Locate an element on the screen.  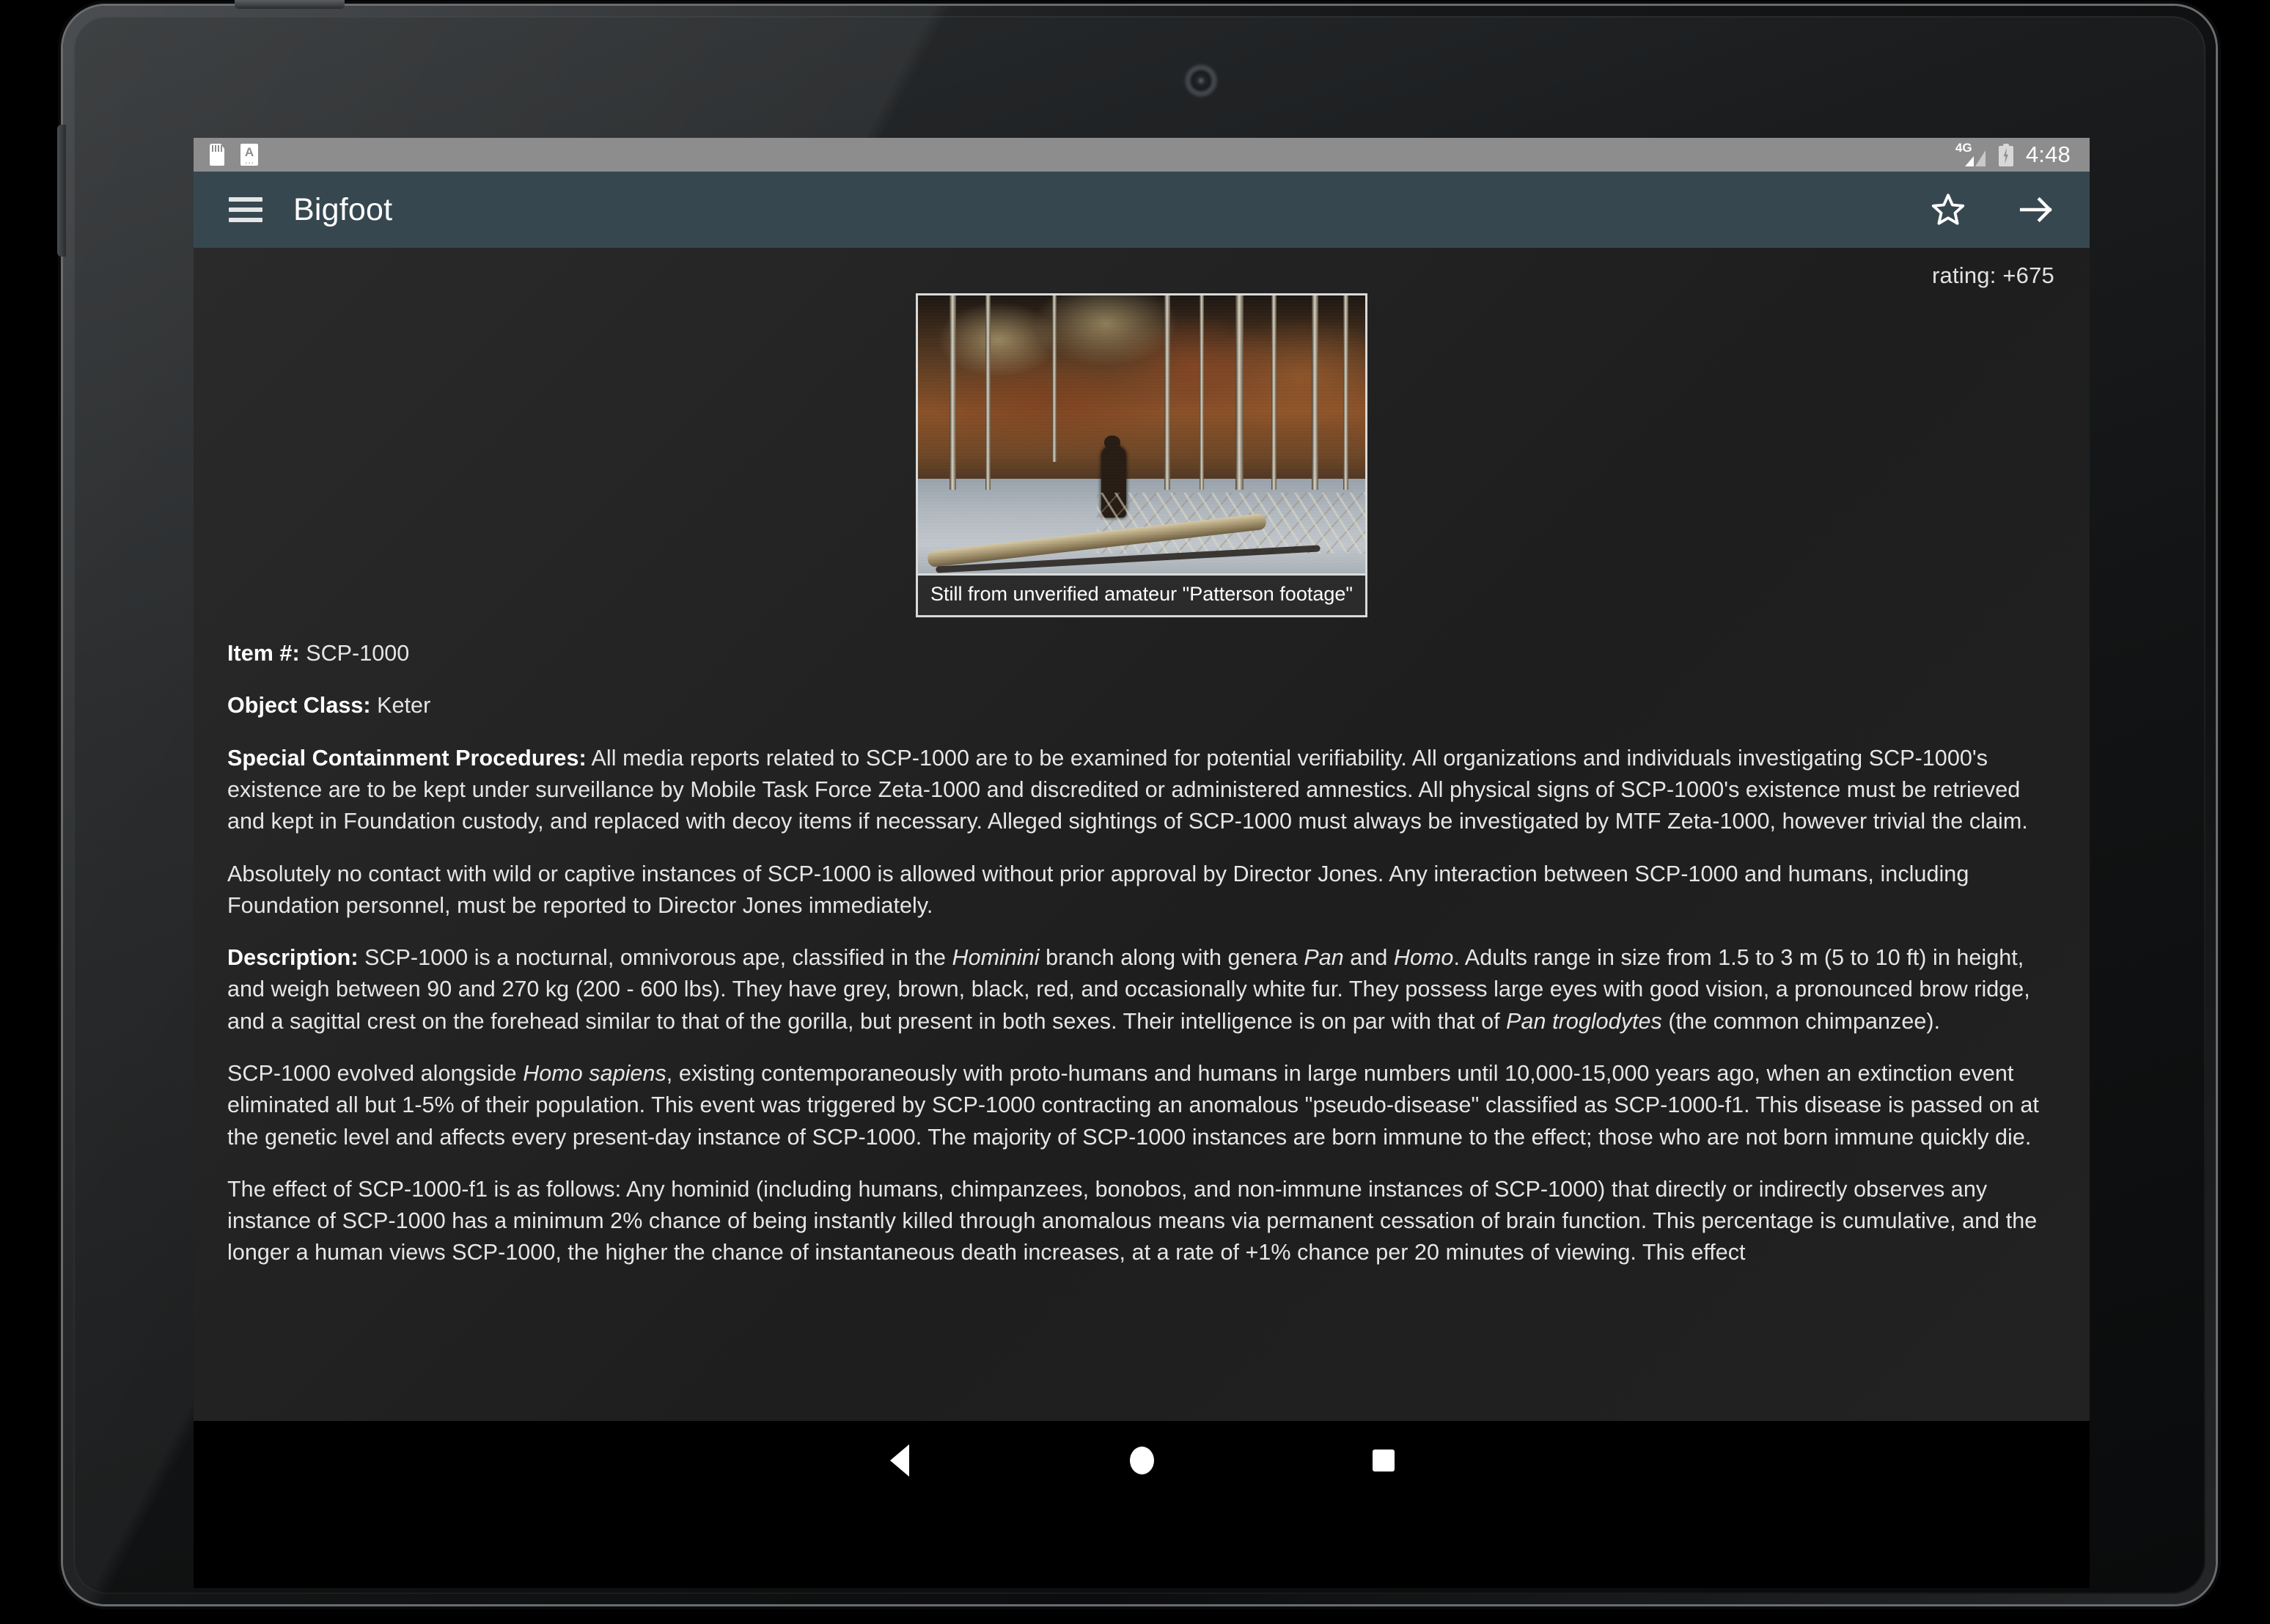
status-bar-notifications: A is located at coordinates (234, 155).